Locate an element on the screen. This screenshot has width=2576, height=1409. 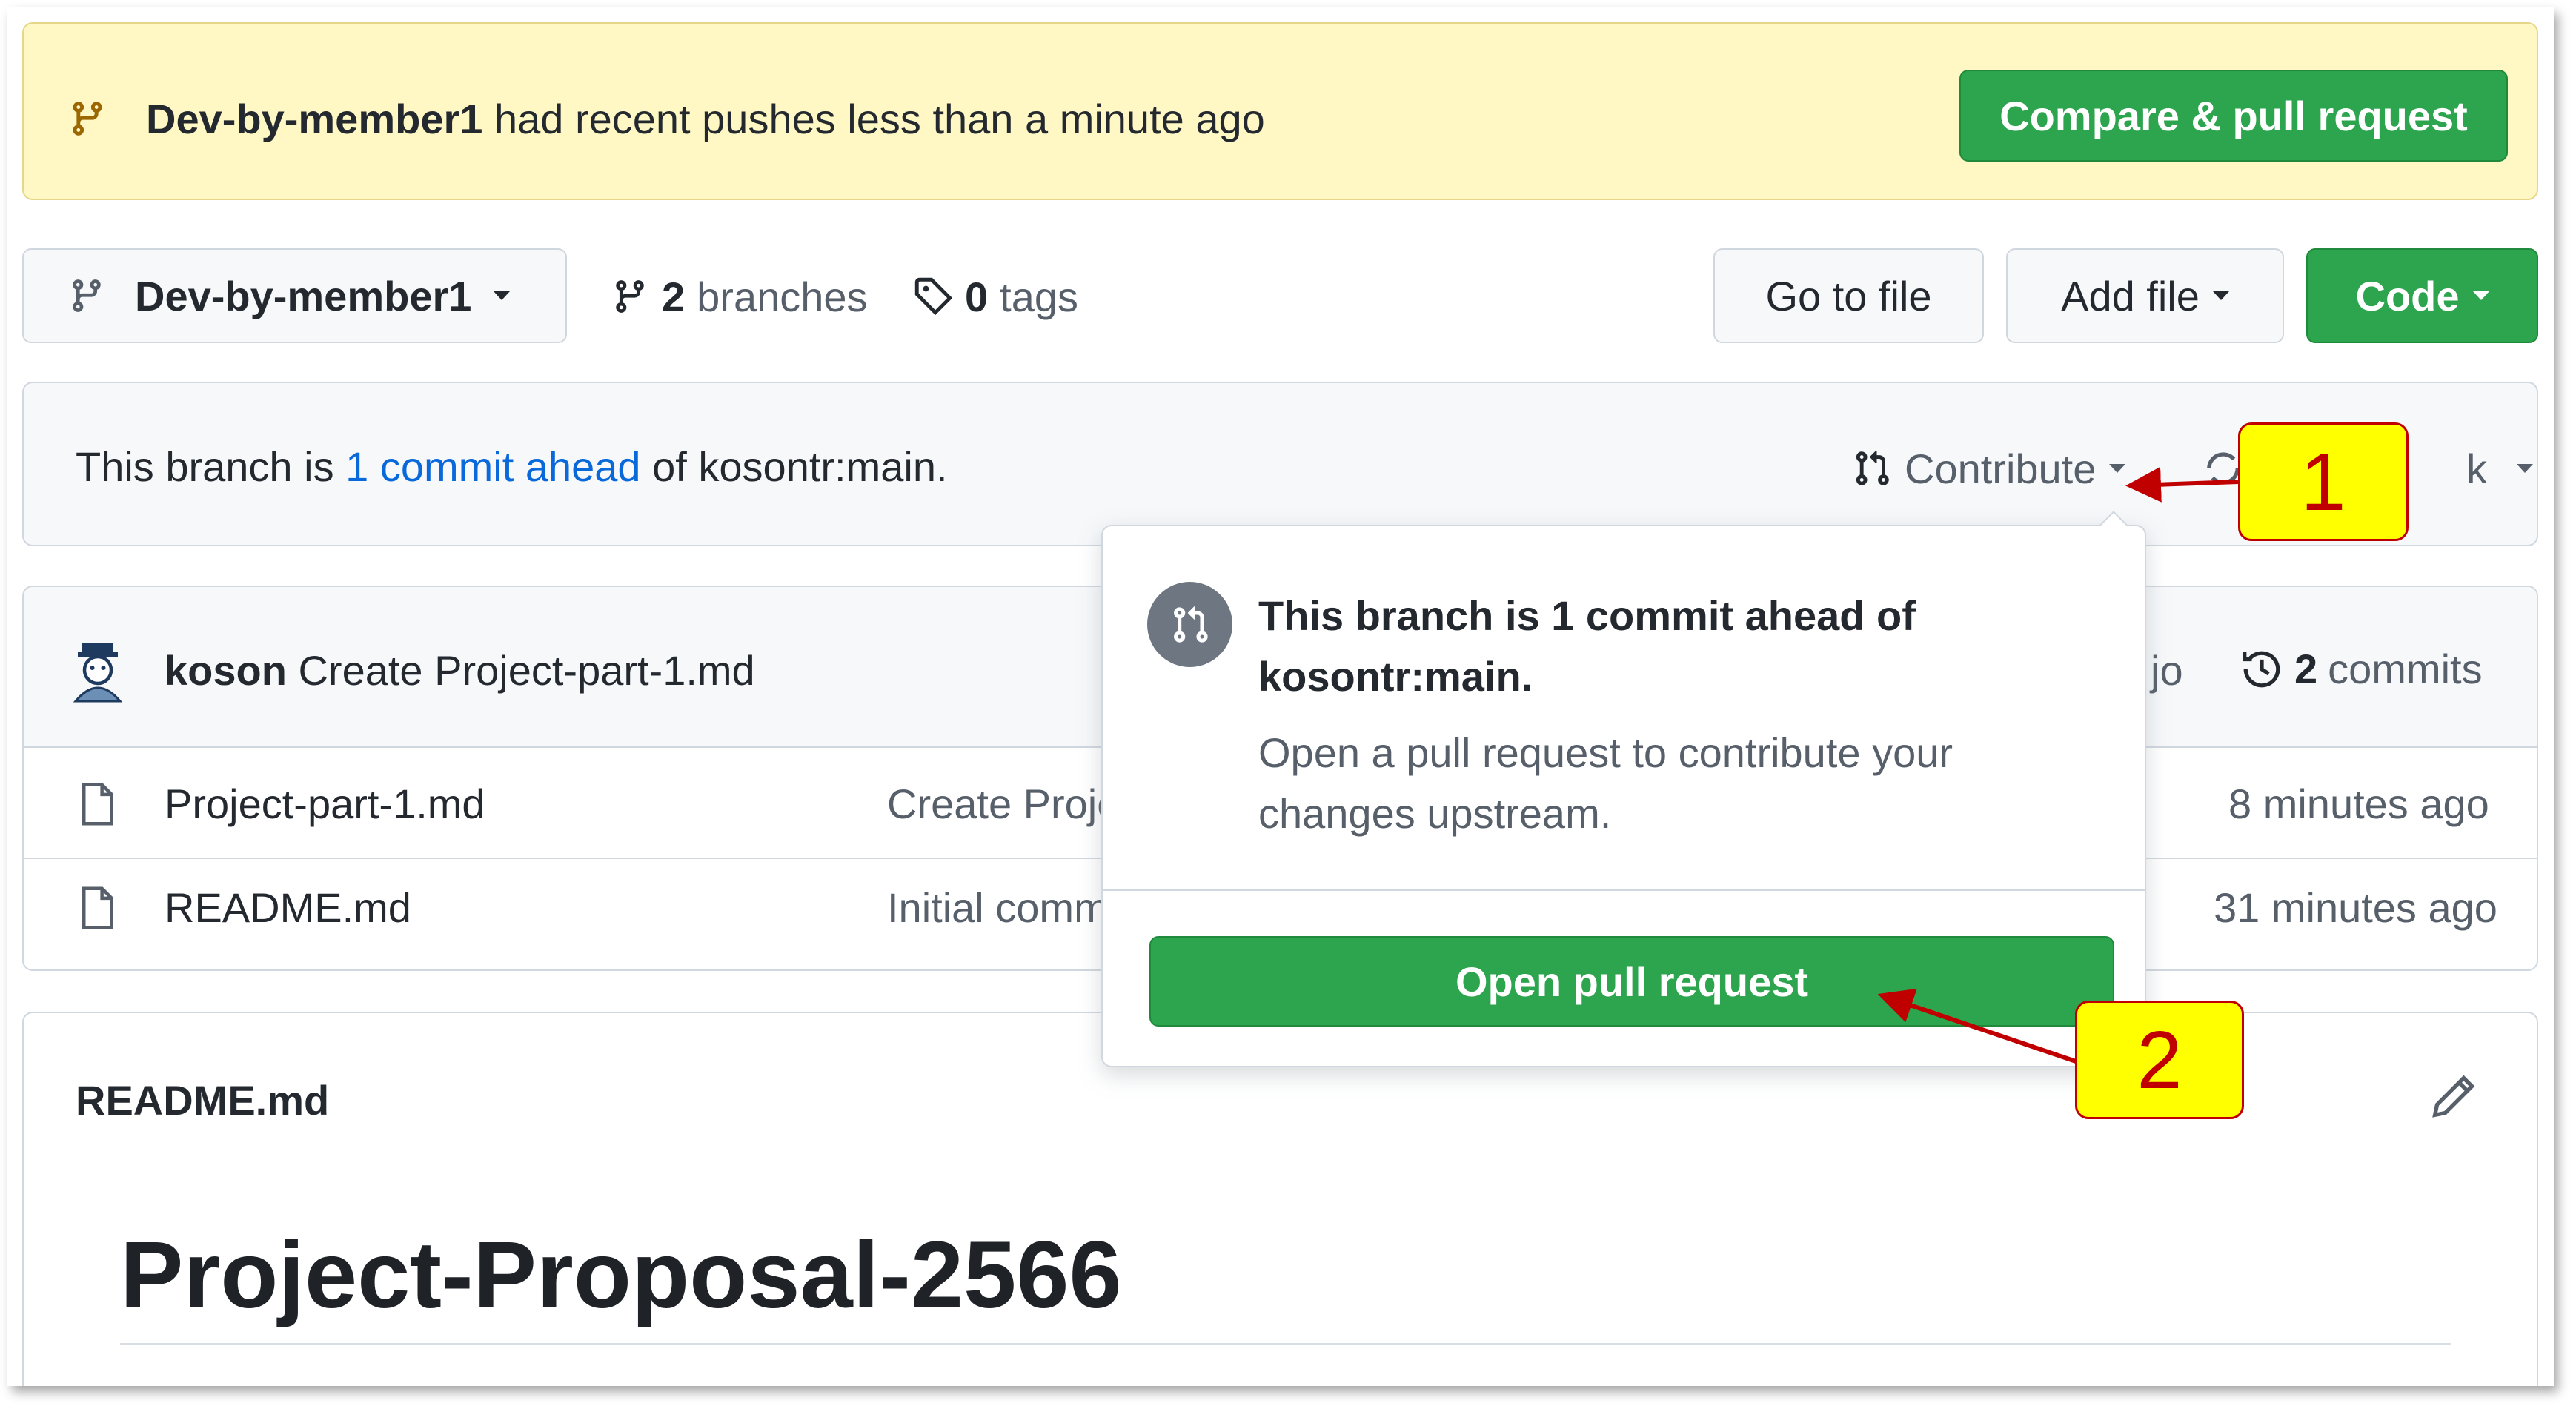
annotation-label-1: 1 is located at coordinates (2323, 482).